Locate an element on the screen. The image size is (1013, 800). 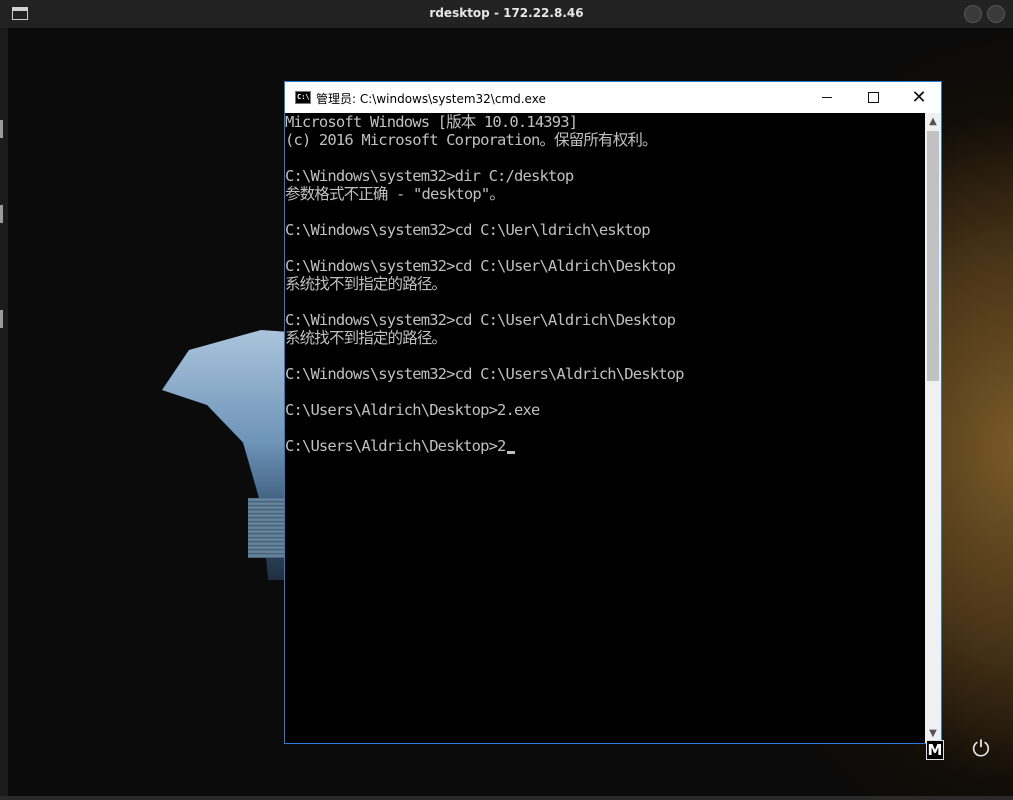
console-line: (c) 2016 Microsoft Corporation。保留所有权利。 is located at coordinates (471, 140).